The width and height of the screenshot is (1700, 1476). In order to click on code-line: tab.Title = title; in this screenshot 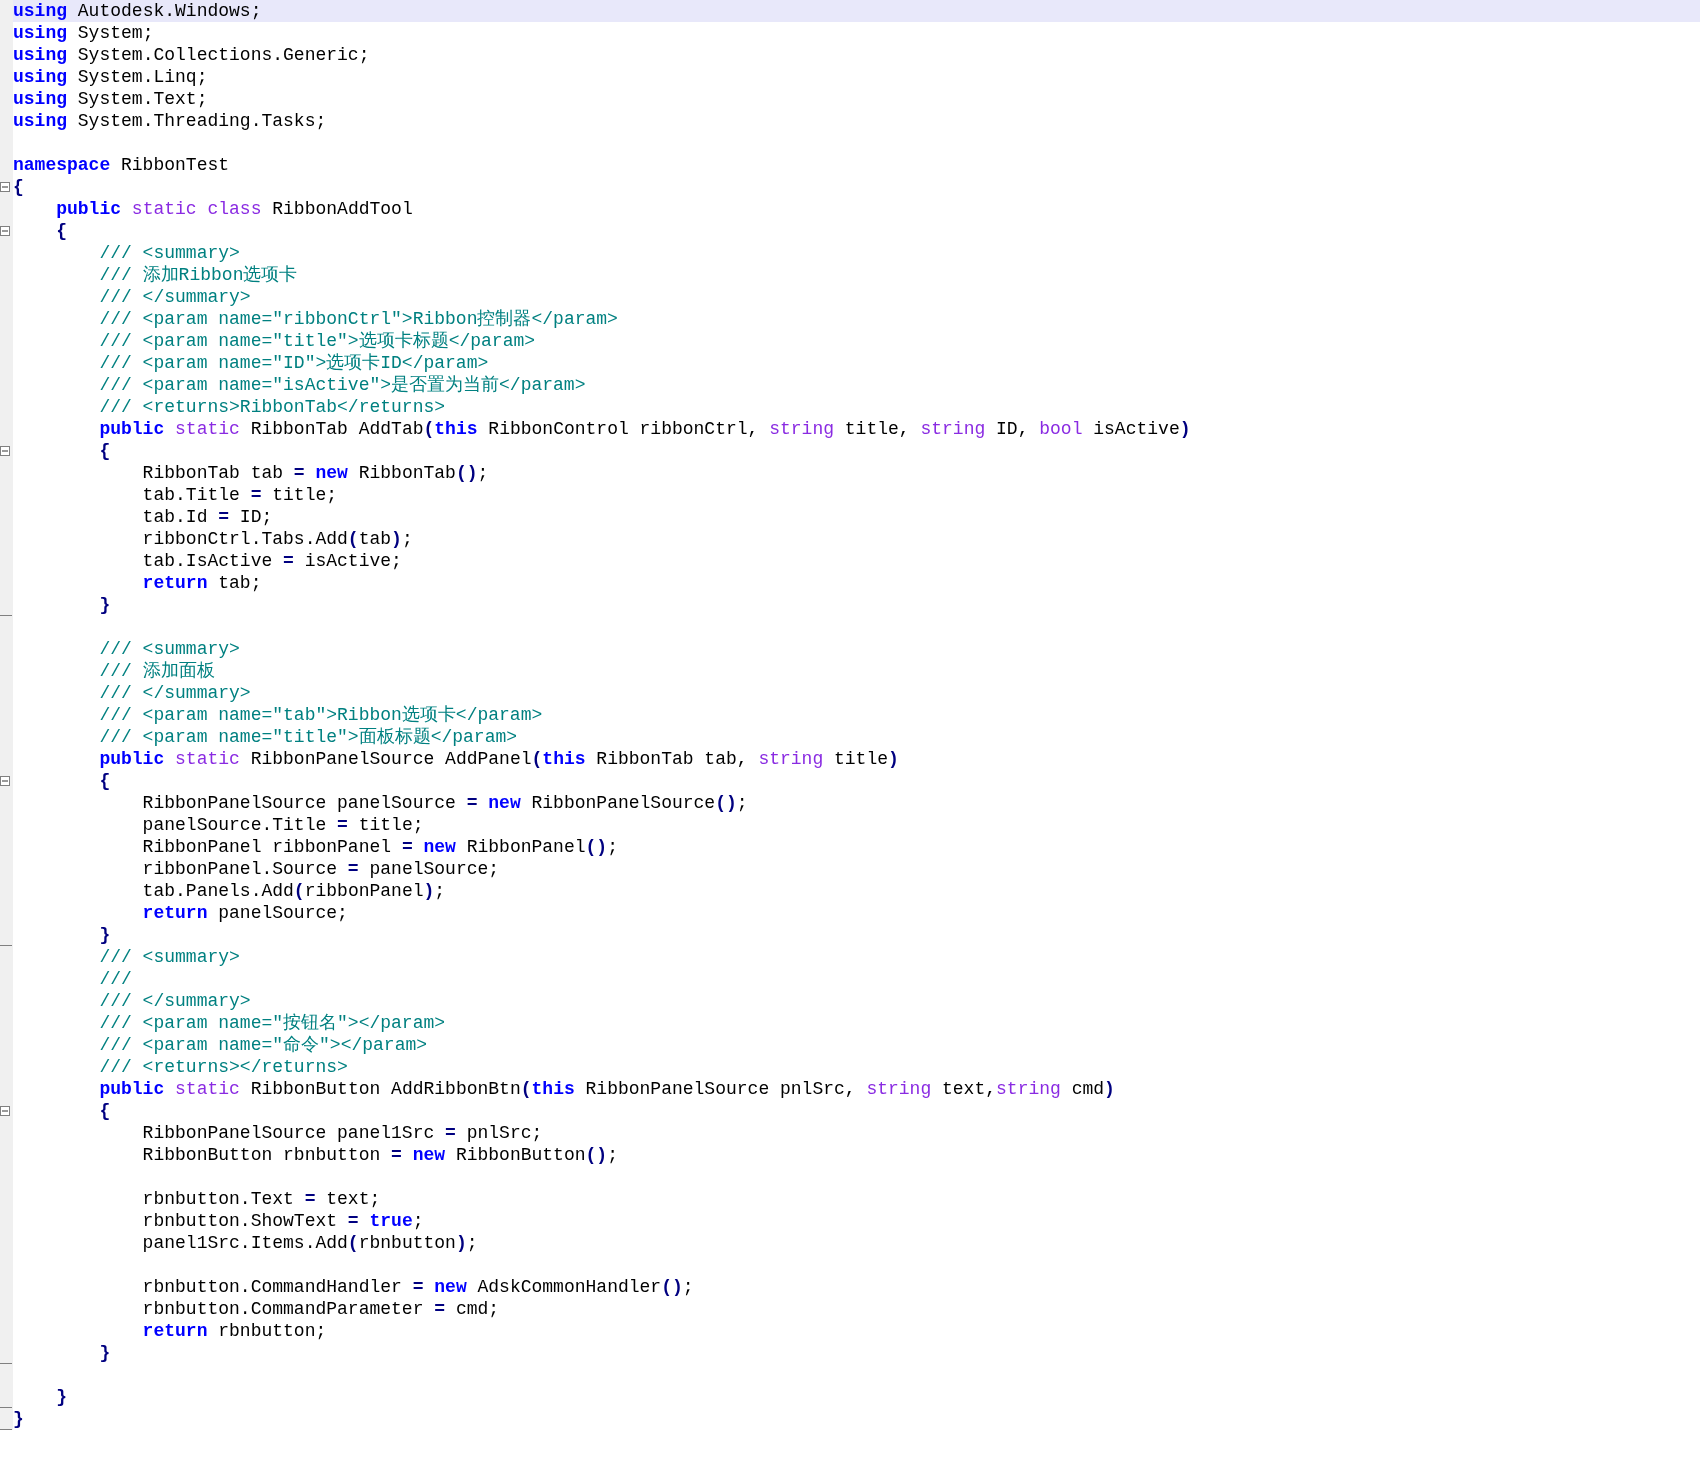, I will do `click(239, 495)`.